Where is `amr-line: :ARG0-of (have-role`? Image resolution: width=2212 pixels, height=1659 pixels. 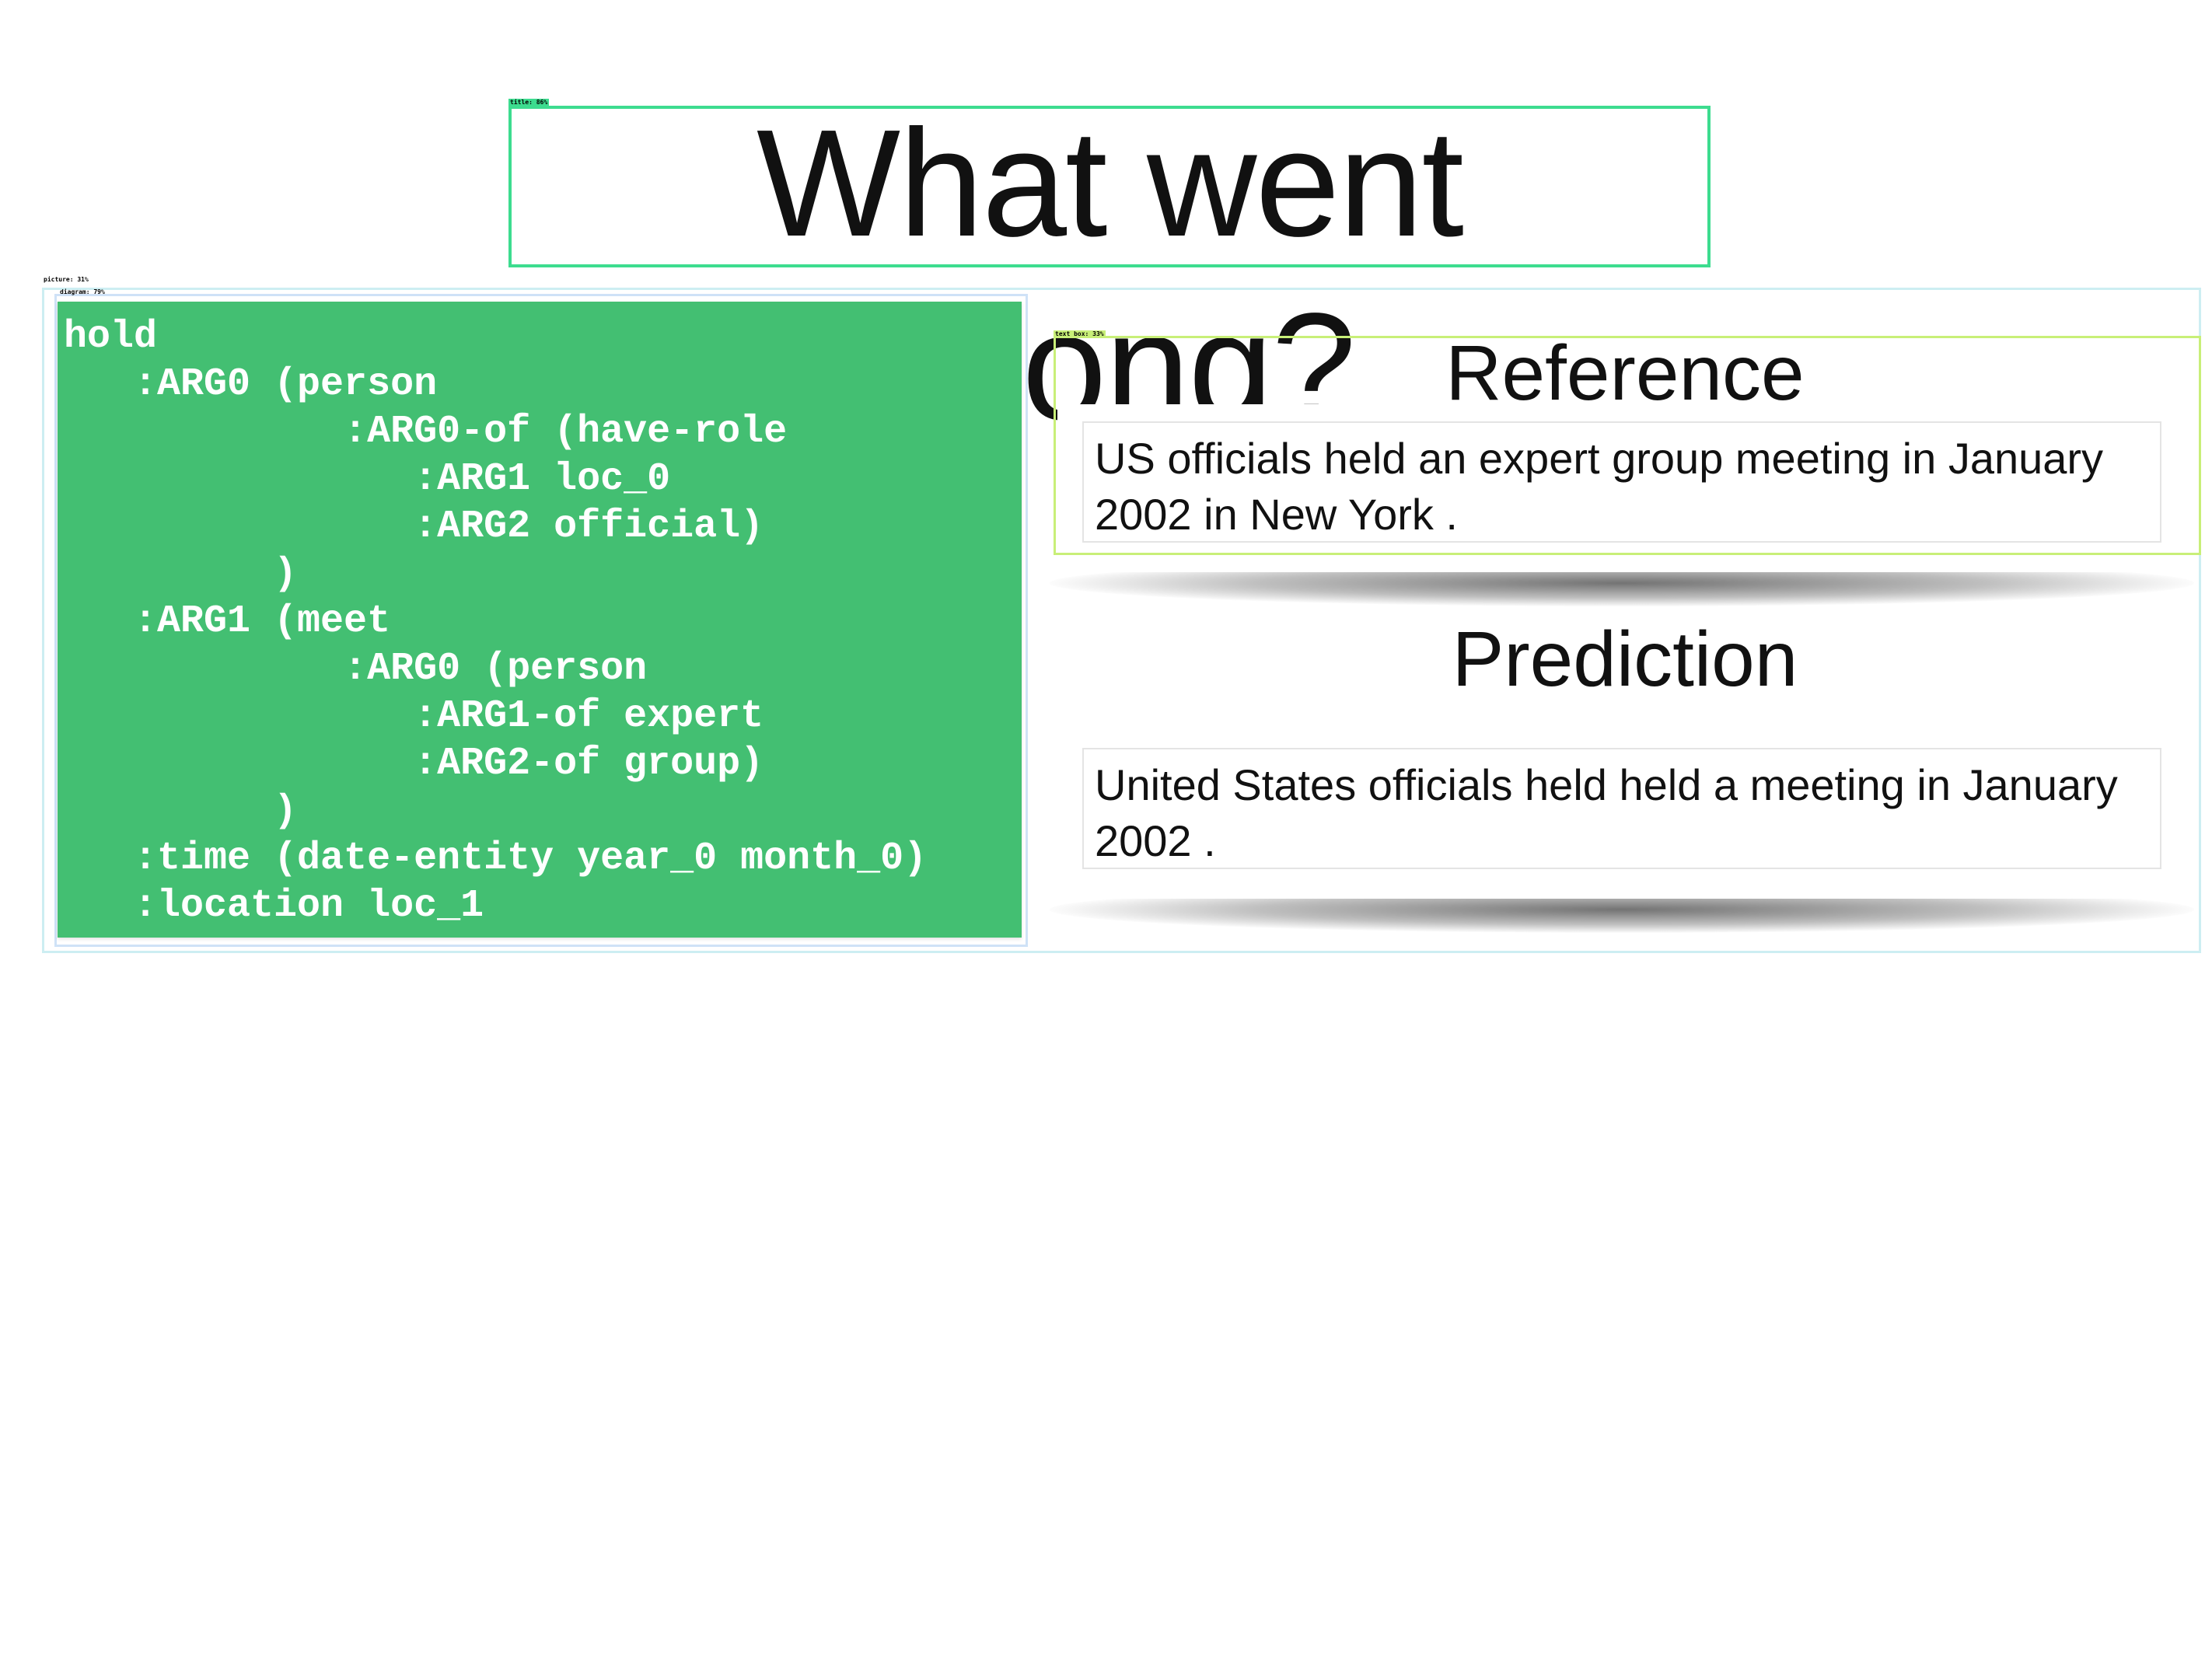 amr-line: :ARG0-of (have-role is located at coordinates (426, 432).